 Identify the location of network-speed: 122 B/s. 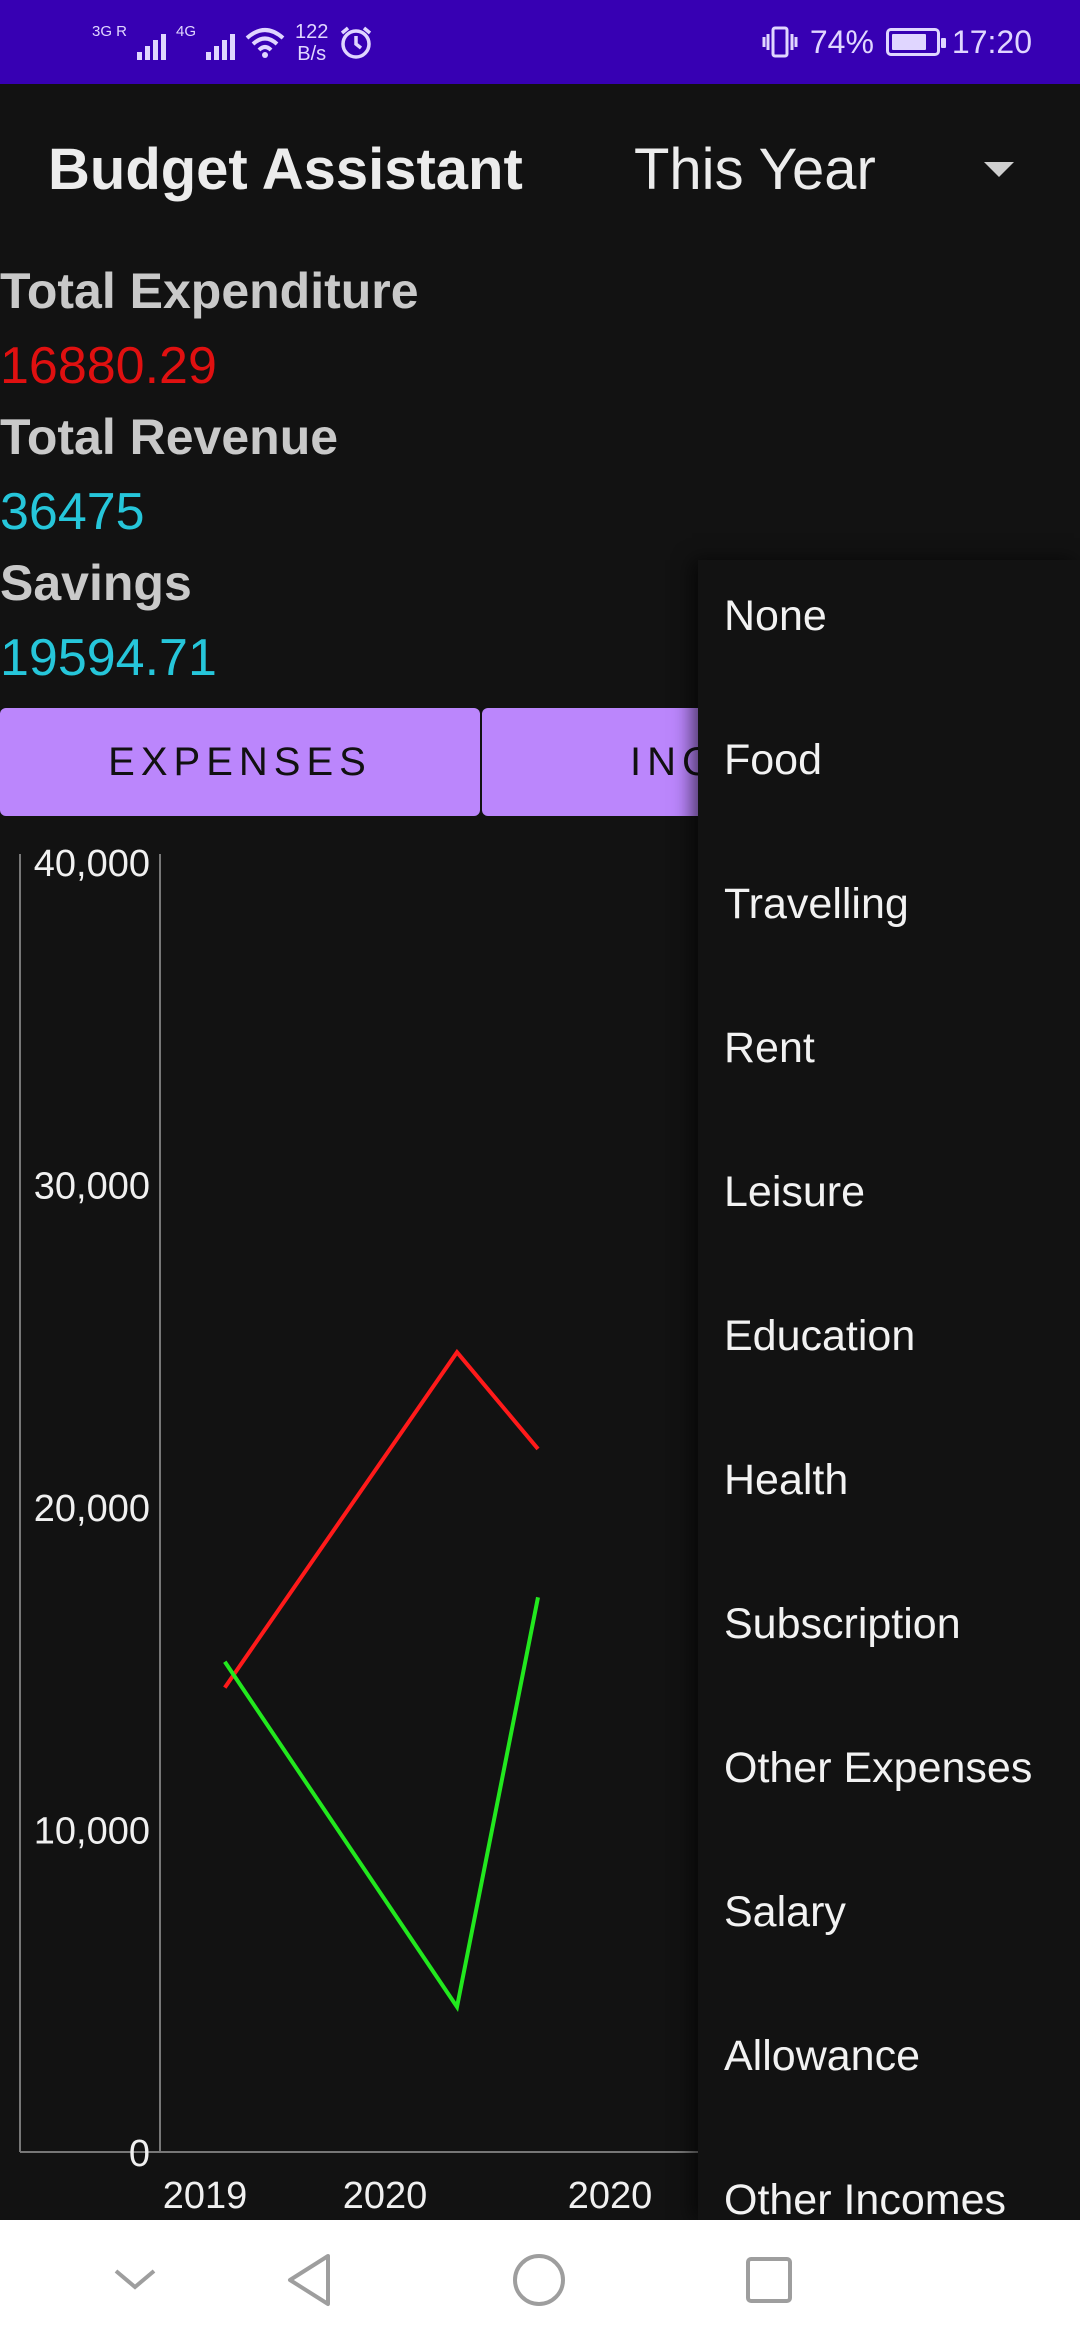
(311, 43).